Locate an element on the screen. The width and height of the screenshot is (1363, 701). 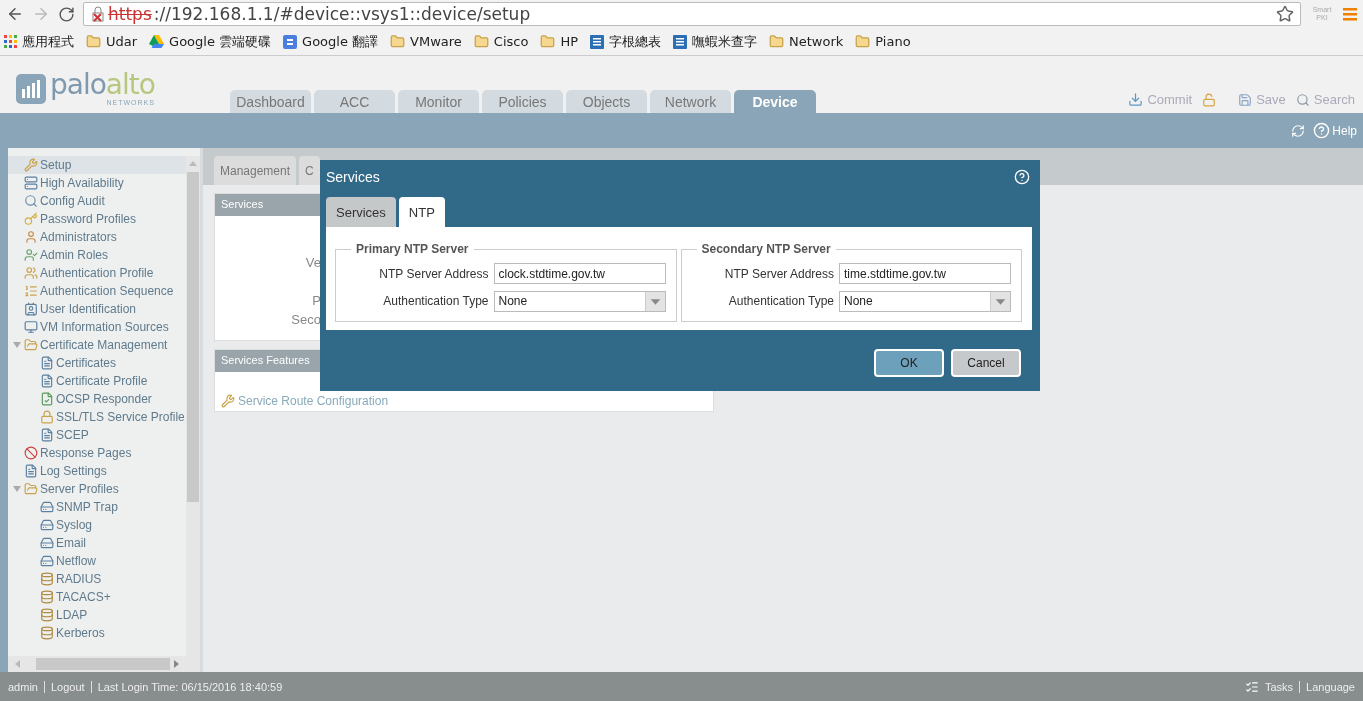
scroll-left-icon is located at coordinates (17, 664).